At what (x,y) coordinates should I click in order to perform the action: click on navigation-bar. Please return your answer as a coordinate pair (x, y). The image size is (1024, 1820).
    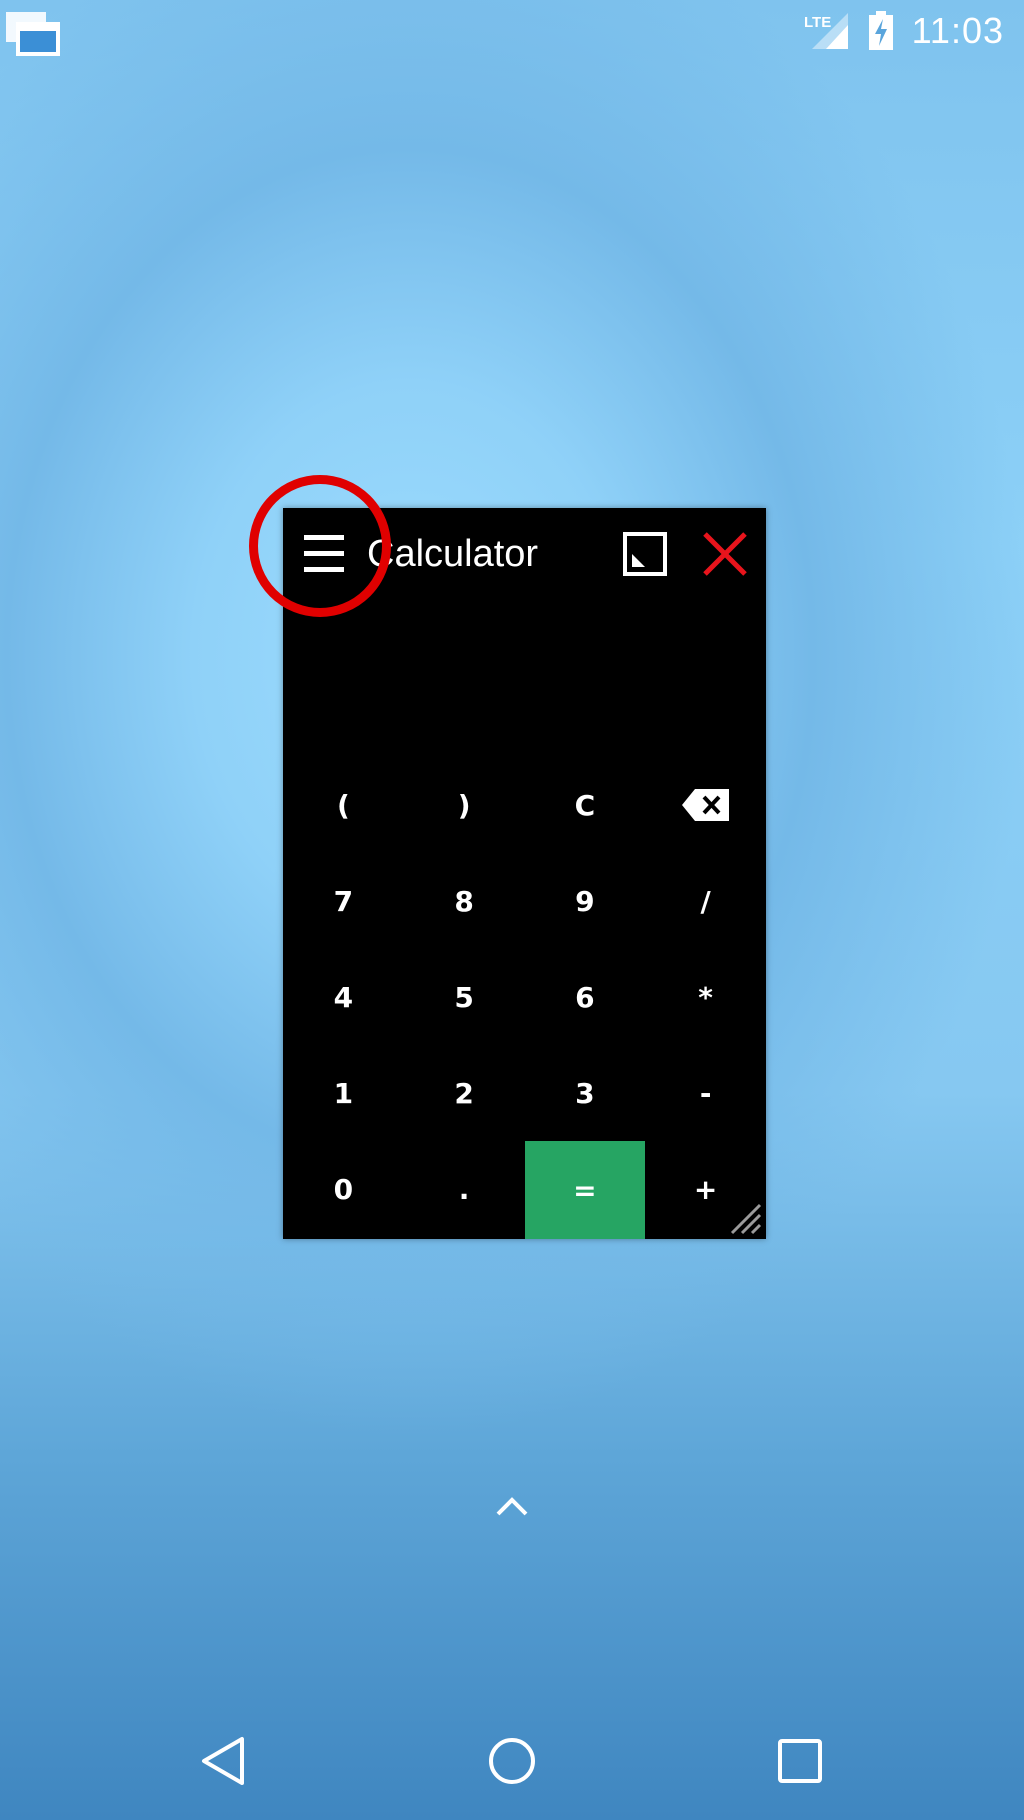
    Looking at the image, I should click on (512, 1760).